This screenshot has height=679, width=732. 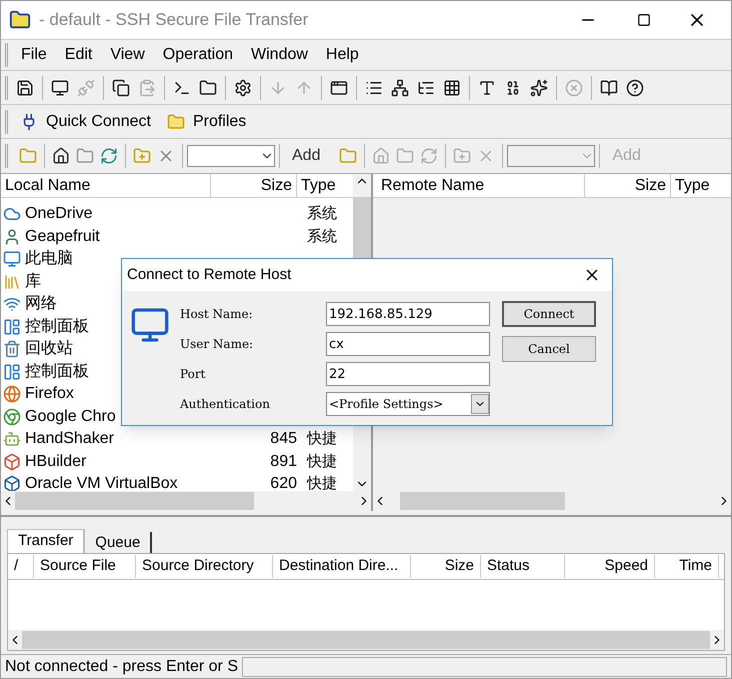 I want to click on menu-item: Edit, so click(x=79, y=55).